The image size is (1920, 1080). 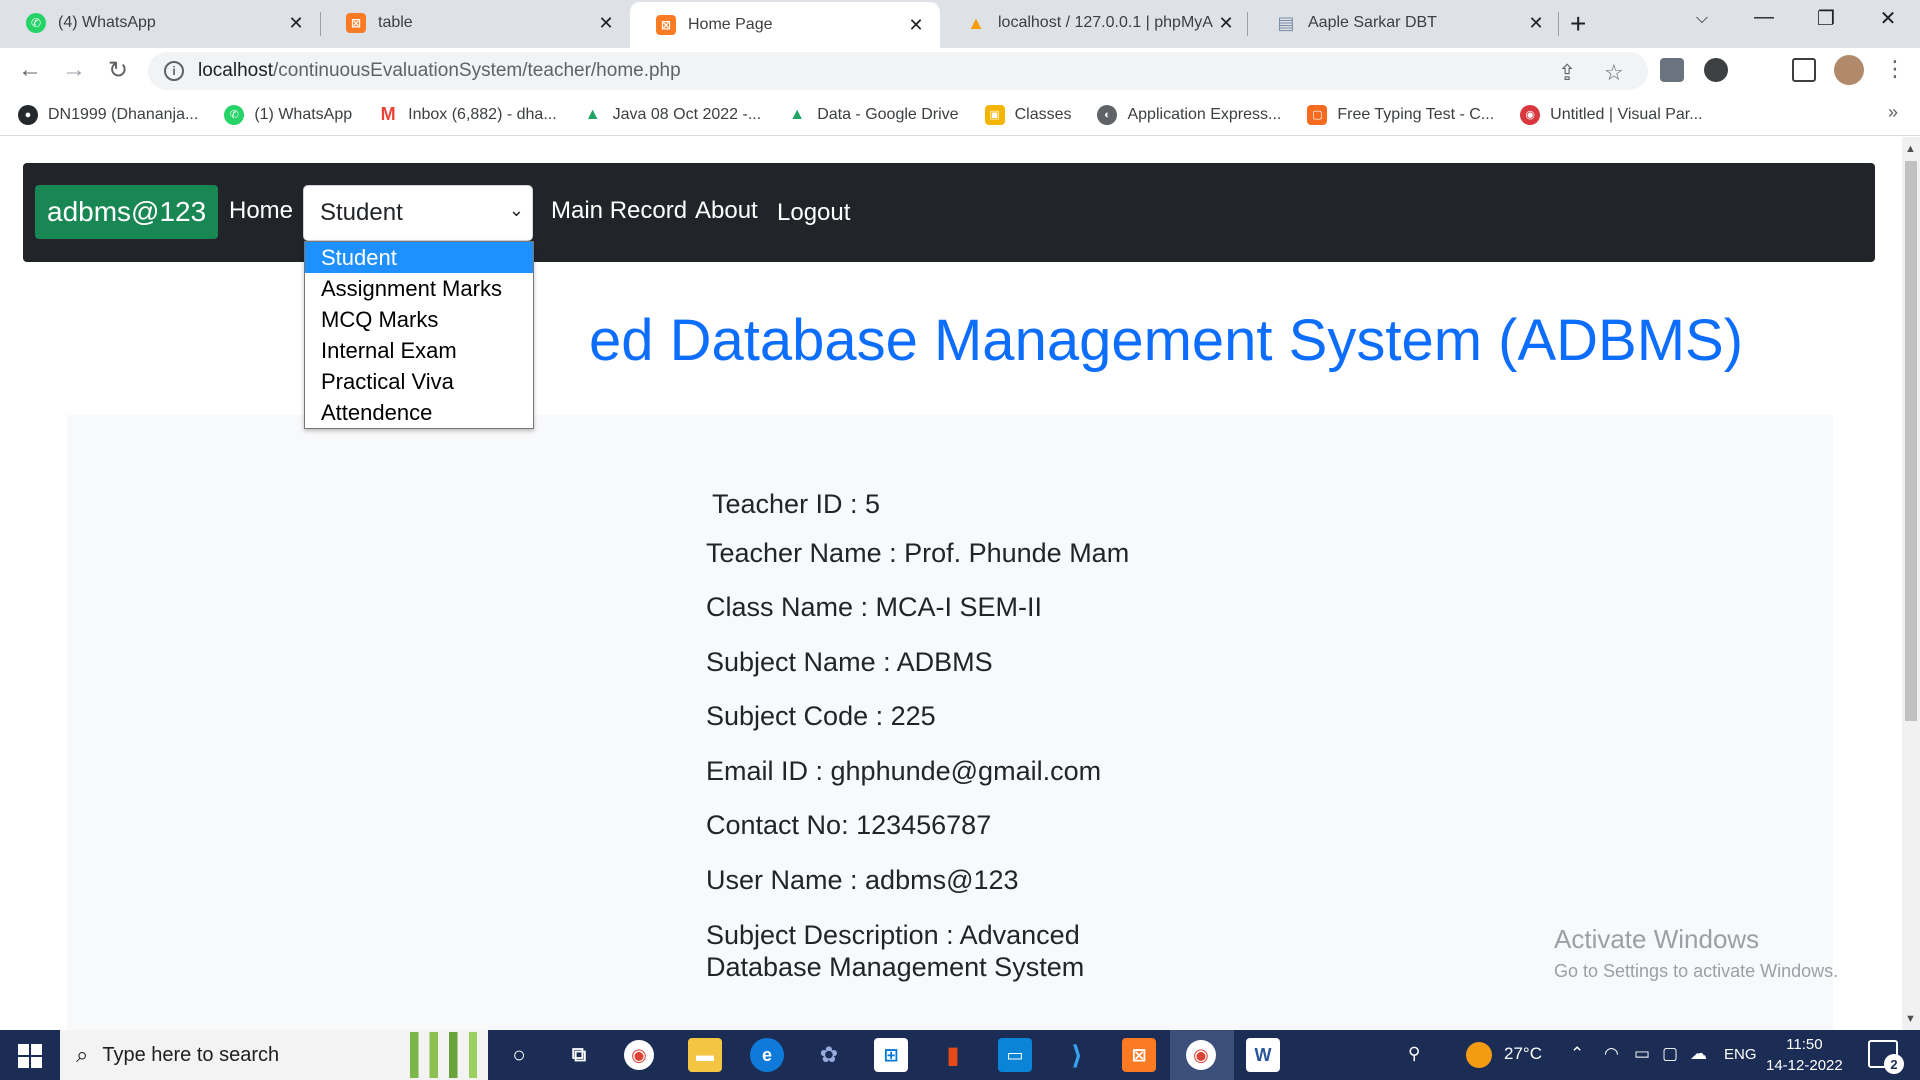 I want to click on nav-home-link: Home, so click(x=261, y=211).